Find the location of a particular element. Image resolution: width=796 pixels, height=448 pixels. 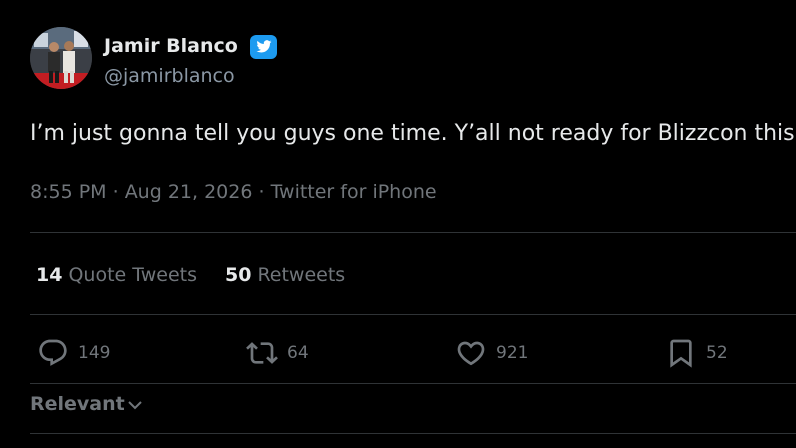

retweet-count: 64 is located at coordinates (298, 353).